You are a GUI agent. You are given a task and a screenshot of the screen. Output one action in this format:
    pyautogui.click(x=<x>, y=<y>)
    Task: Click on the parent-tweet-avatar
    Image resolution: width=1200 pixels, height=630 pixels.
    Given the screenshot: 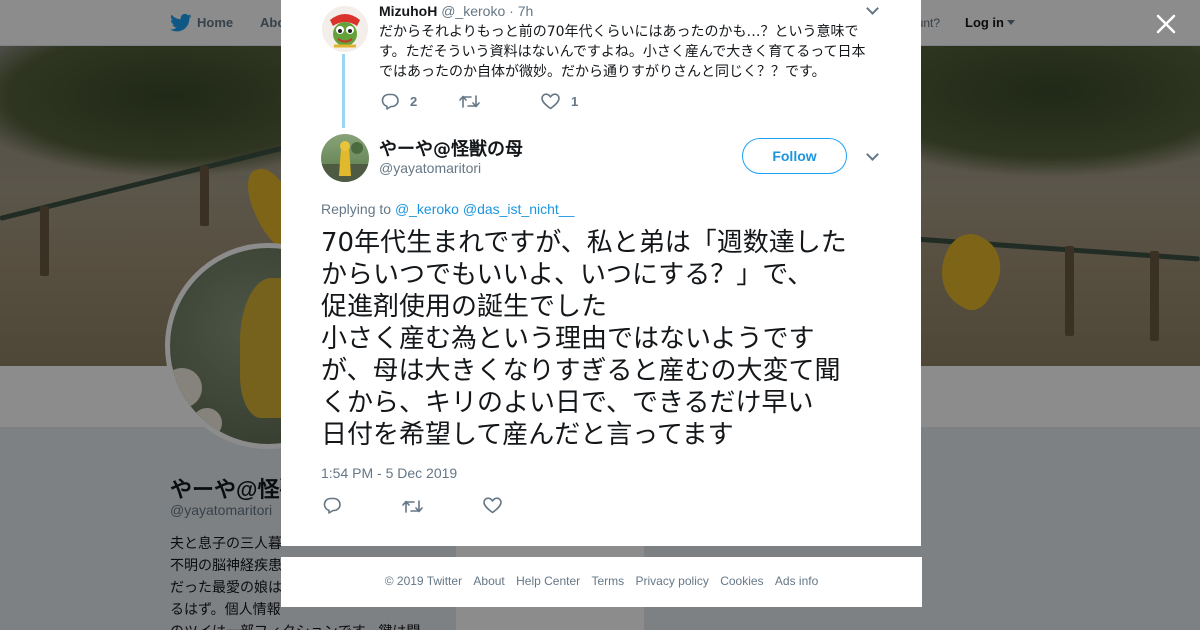 What is the action you would take?
    pyautogui.click(x=345, y=29)
    